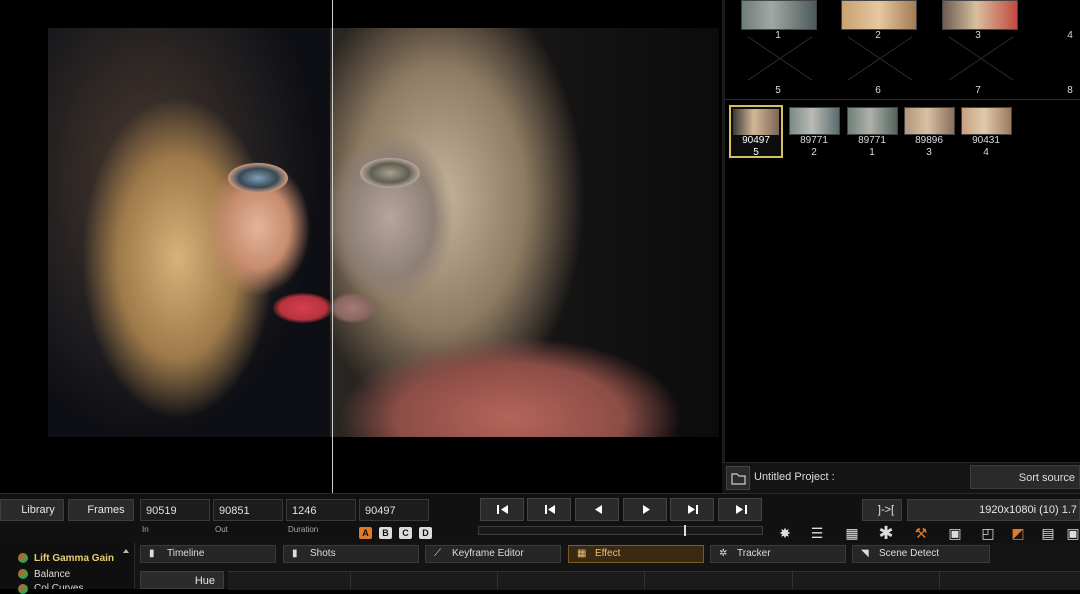 This screenshot has width=1080, height=594. Describe the element at coordinates (723, 553) in the screenshot. I see `gear-icon: ✲` at that location.